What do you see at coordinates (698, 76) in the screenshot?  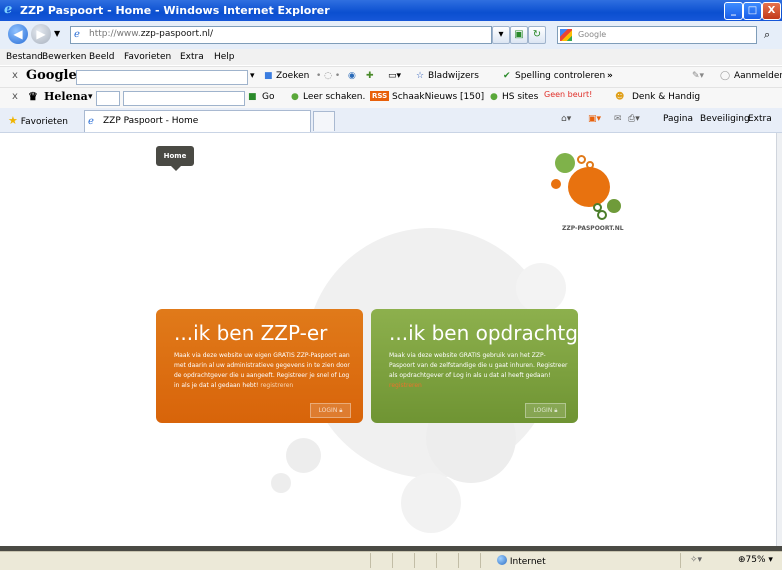 I see `settings-icon: ✎▾` at bounding box center [698, 76].